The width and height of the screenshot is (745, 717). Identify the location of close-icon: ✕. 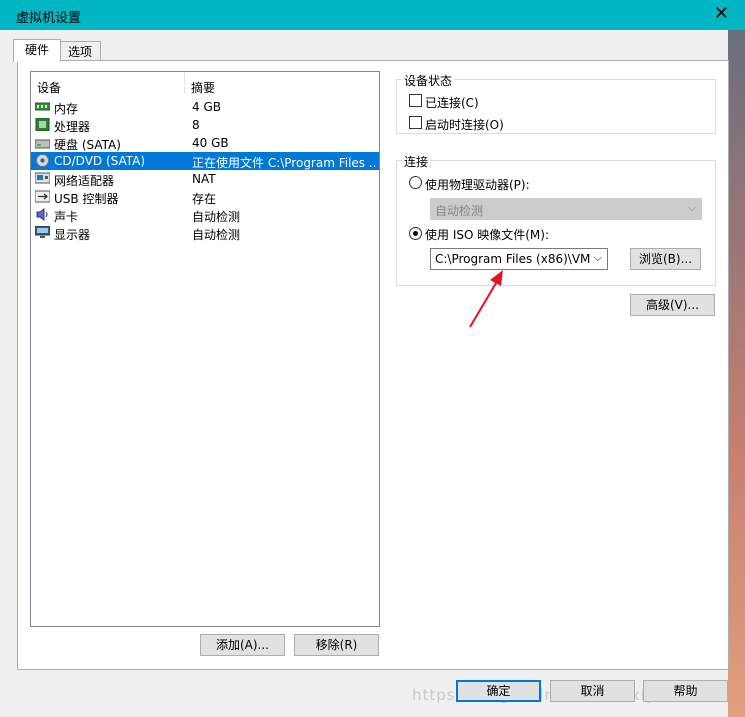
(721, 14).